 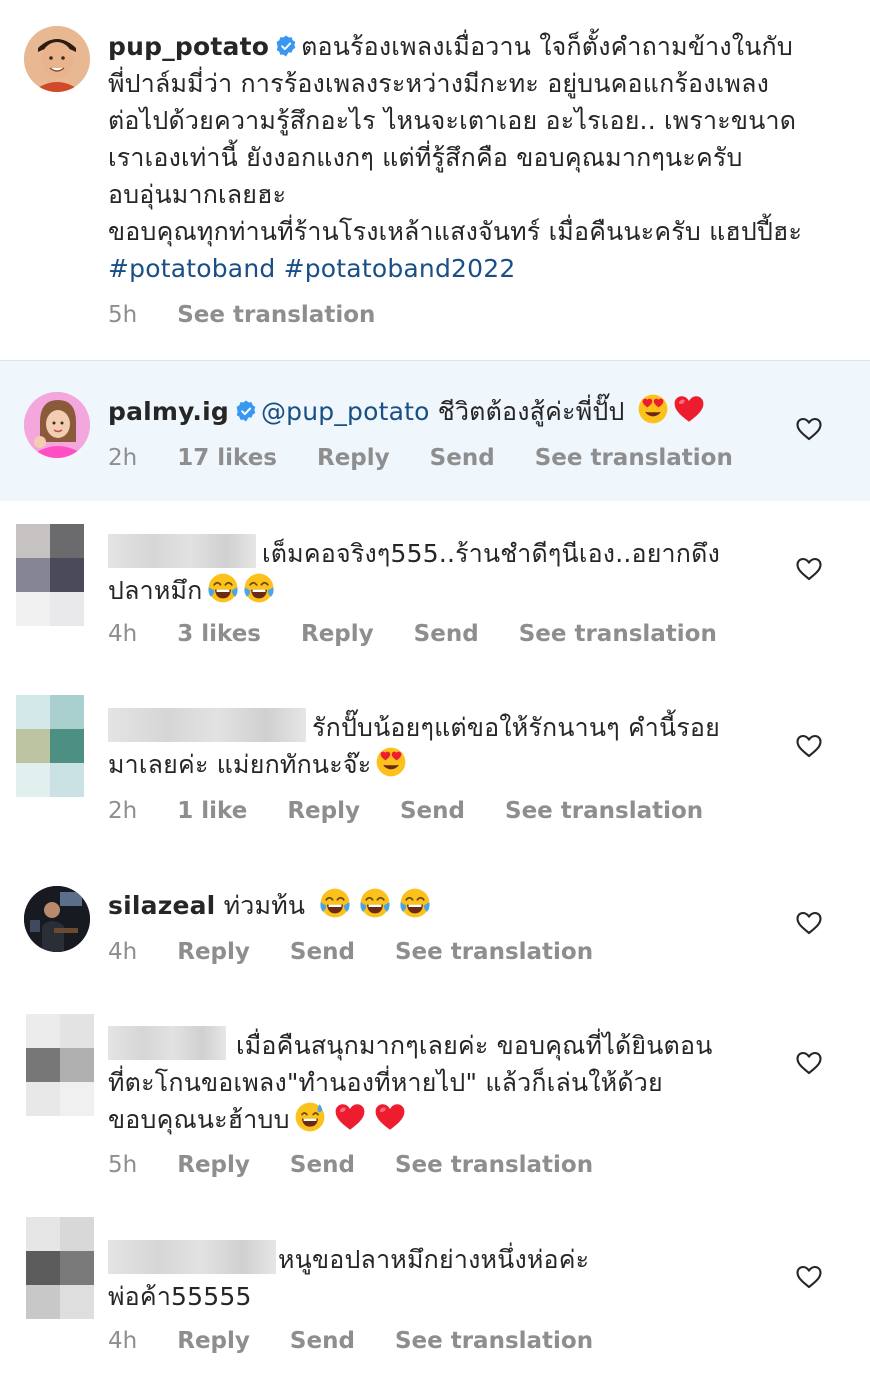 I want to click on comment-text-line: ปลาหมึก, so click(x=155, y=590).